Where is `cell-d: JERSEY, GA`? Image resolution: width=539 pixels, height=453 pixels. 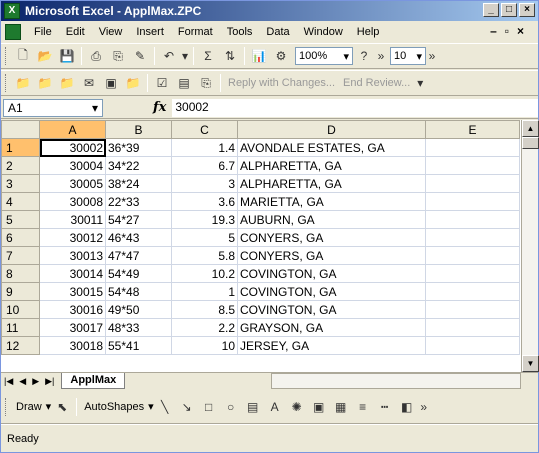
cell-d: JERSEY, GA is located at coordinates (331, 345).